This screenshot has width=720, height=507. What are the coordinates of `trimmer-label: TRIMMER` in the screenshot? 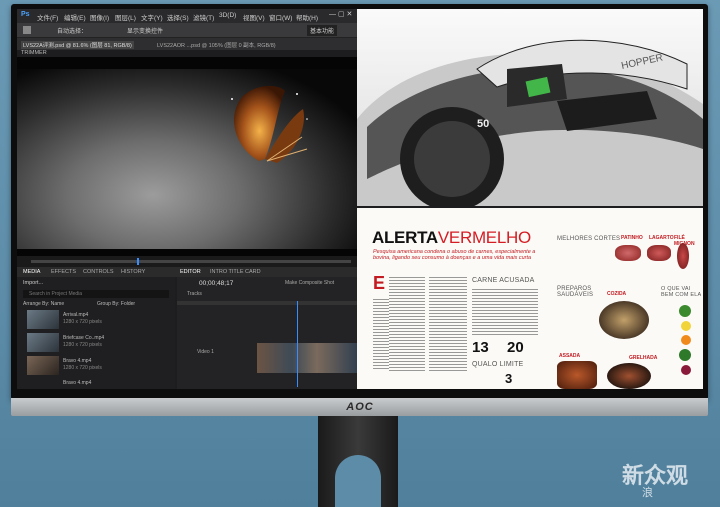 It's located at (34, 53).